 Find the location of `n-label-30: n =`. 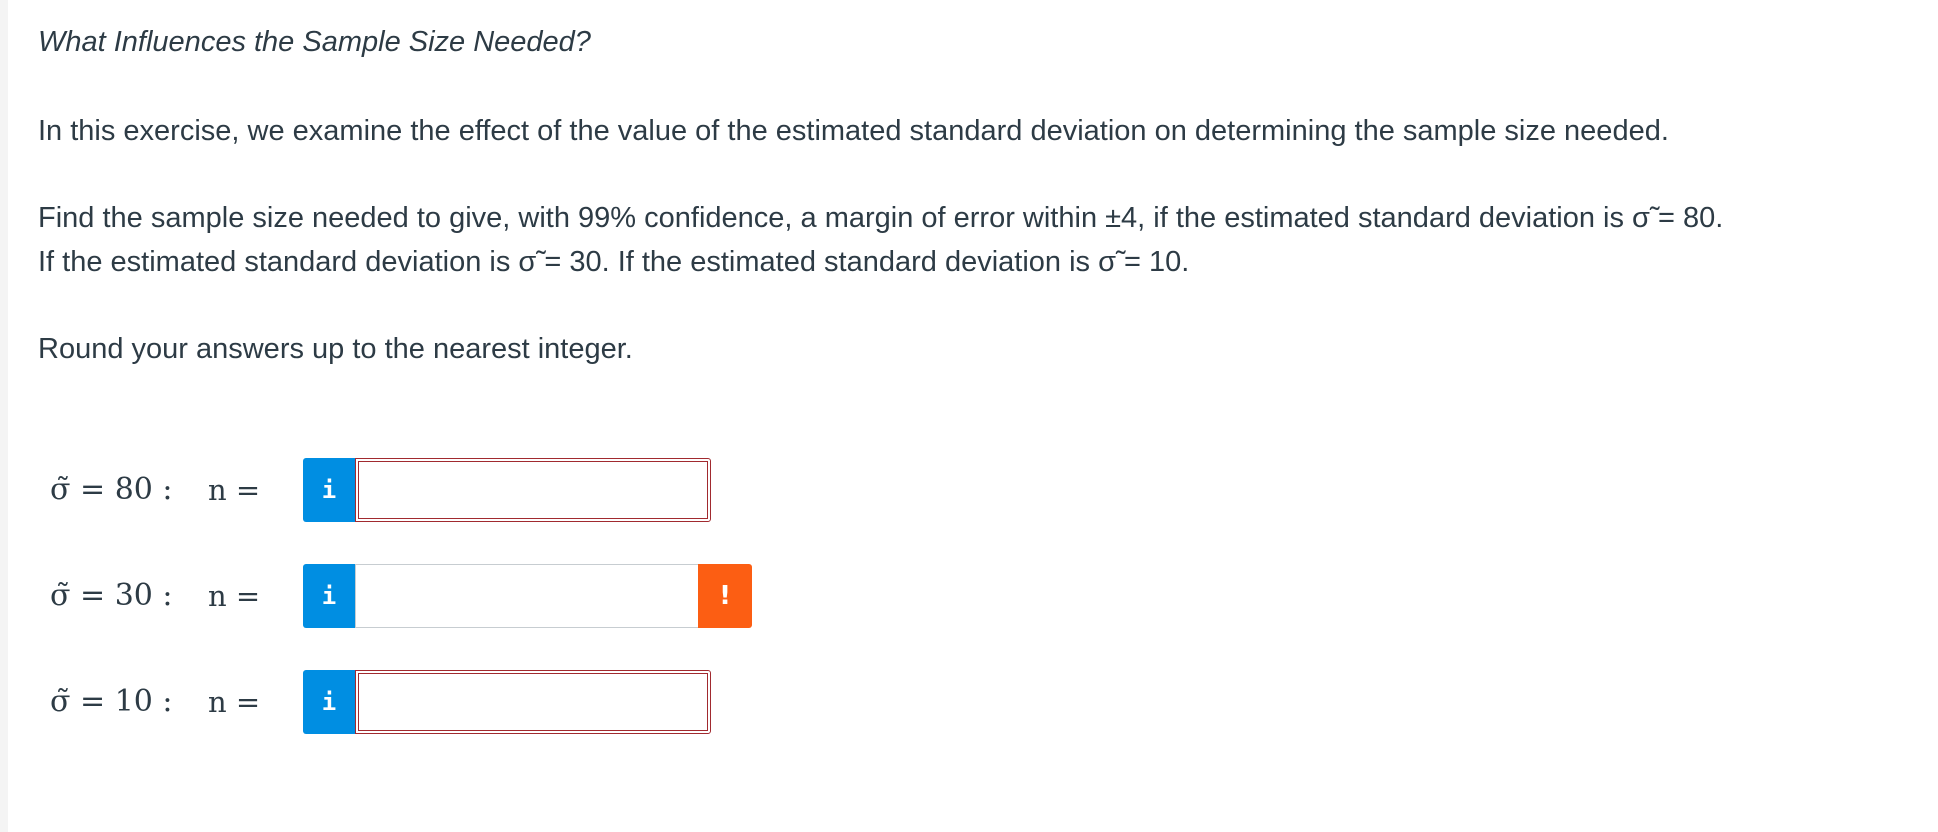

n-label-30: n = is located at coordinates (234, 596).